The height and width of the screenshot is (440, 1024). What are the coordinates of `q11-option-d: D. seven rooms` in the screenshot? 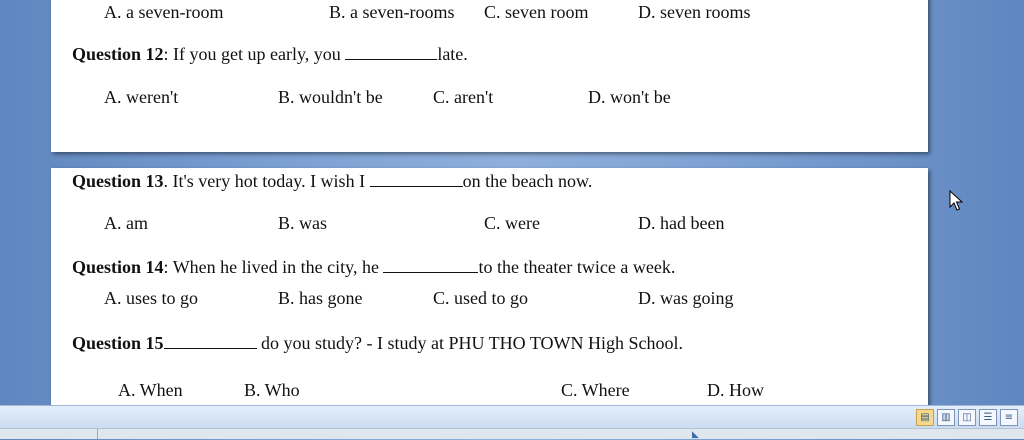 It's located at (694, 12).